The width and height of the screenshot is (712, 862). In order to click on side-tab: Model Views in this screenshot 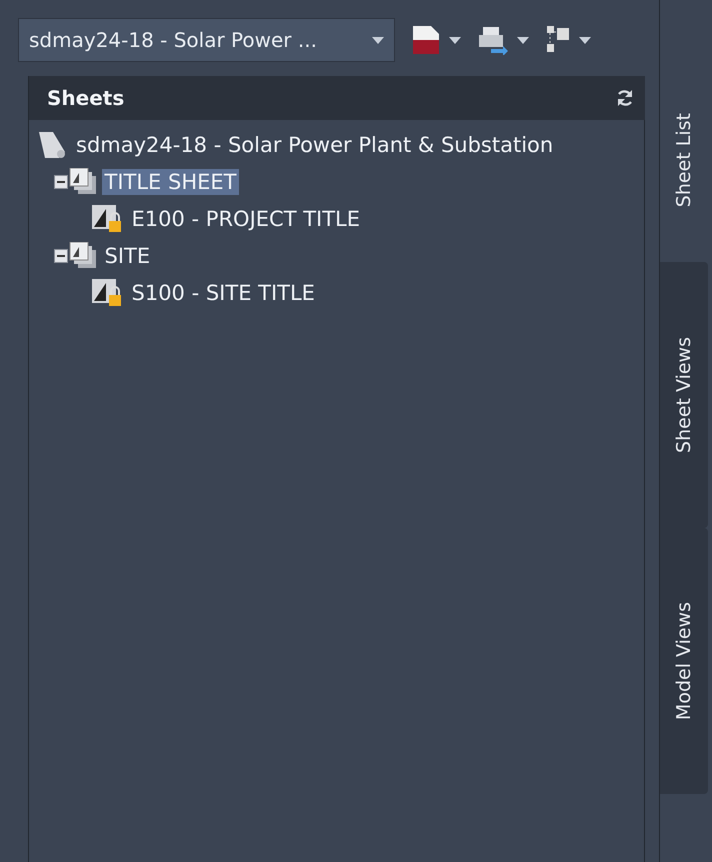, I will do `click(684, 661)`.